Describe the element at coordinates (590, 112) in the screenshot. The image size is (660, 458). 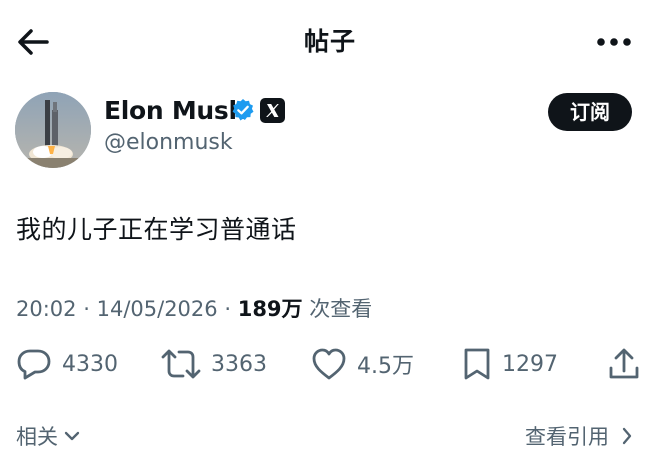
I see `subscribe-button: 订阅` at that location.